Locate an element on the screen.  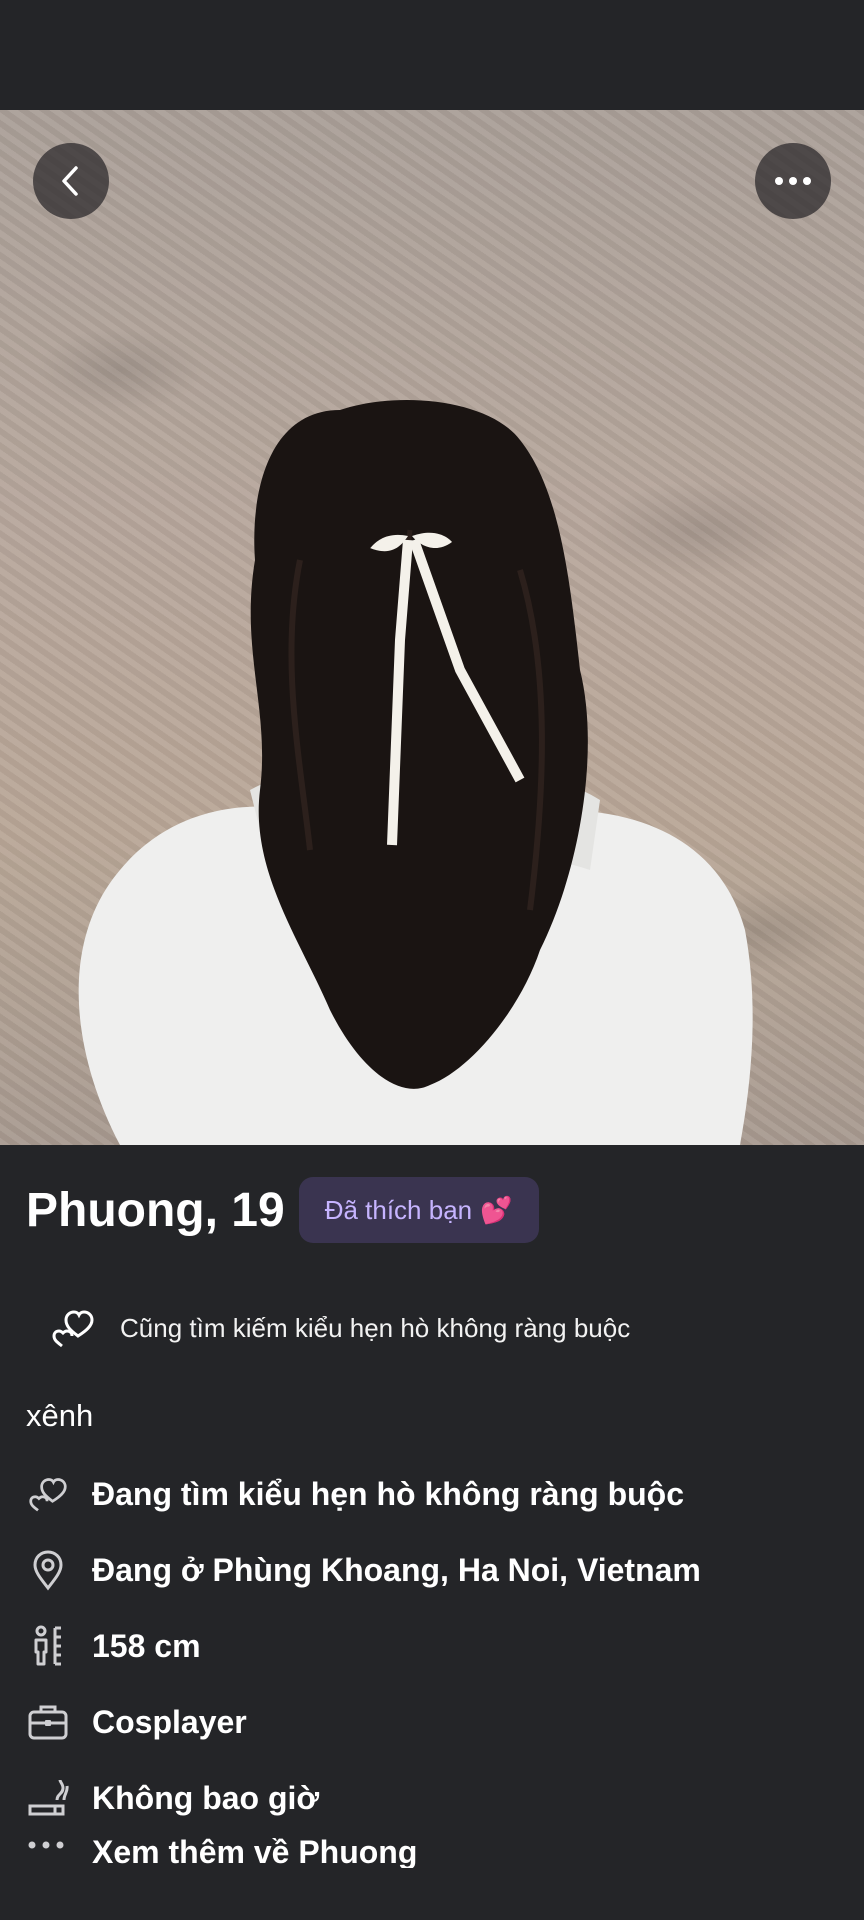
profile-header: Phuong, 19 Đã thích bạn 💕 is located at coordinates (282, 1210).